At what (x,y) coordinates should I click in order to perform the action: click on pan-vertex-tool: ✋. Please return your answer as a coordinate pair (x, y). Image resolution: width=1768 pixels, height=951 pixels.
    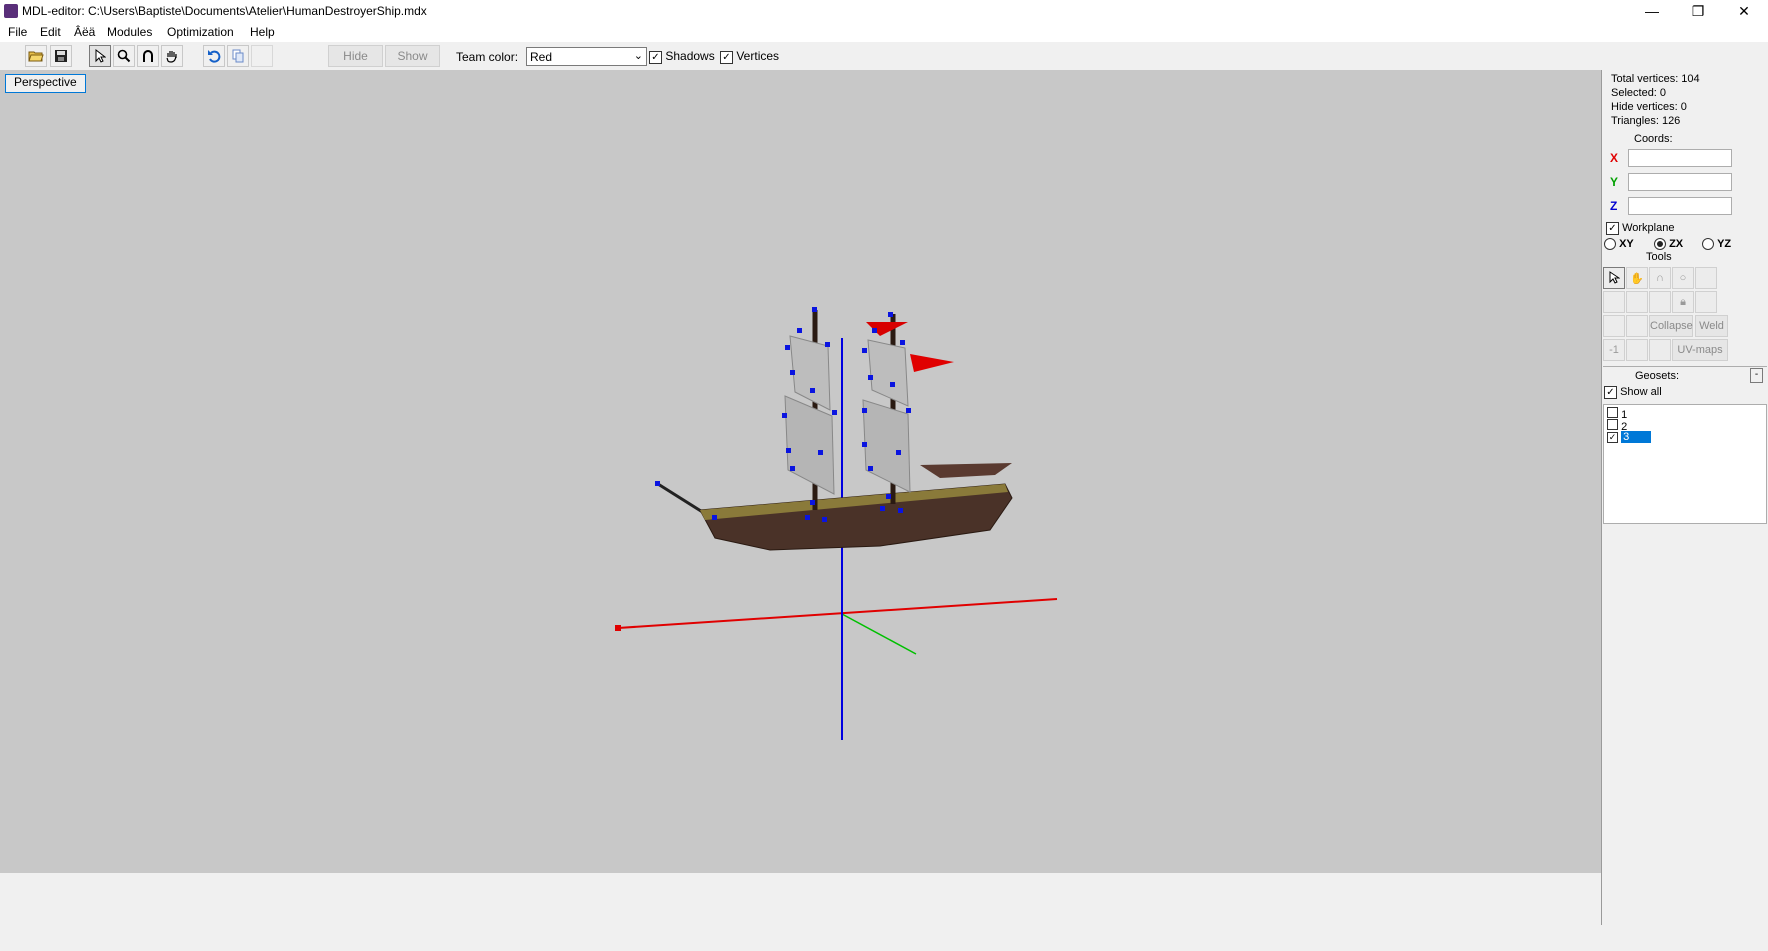
    Looking at the image, I should click on (1637, 278).